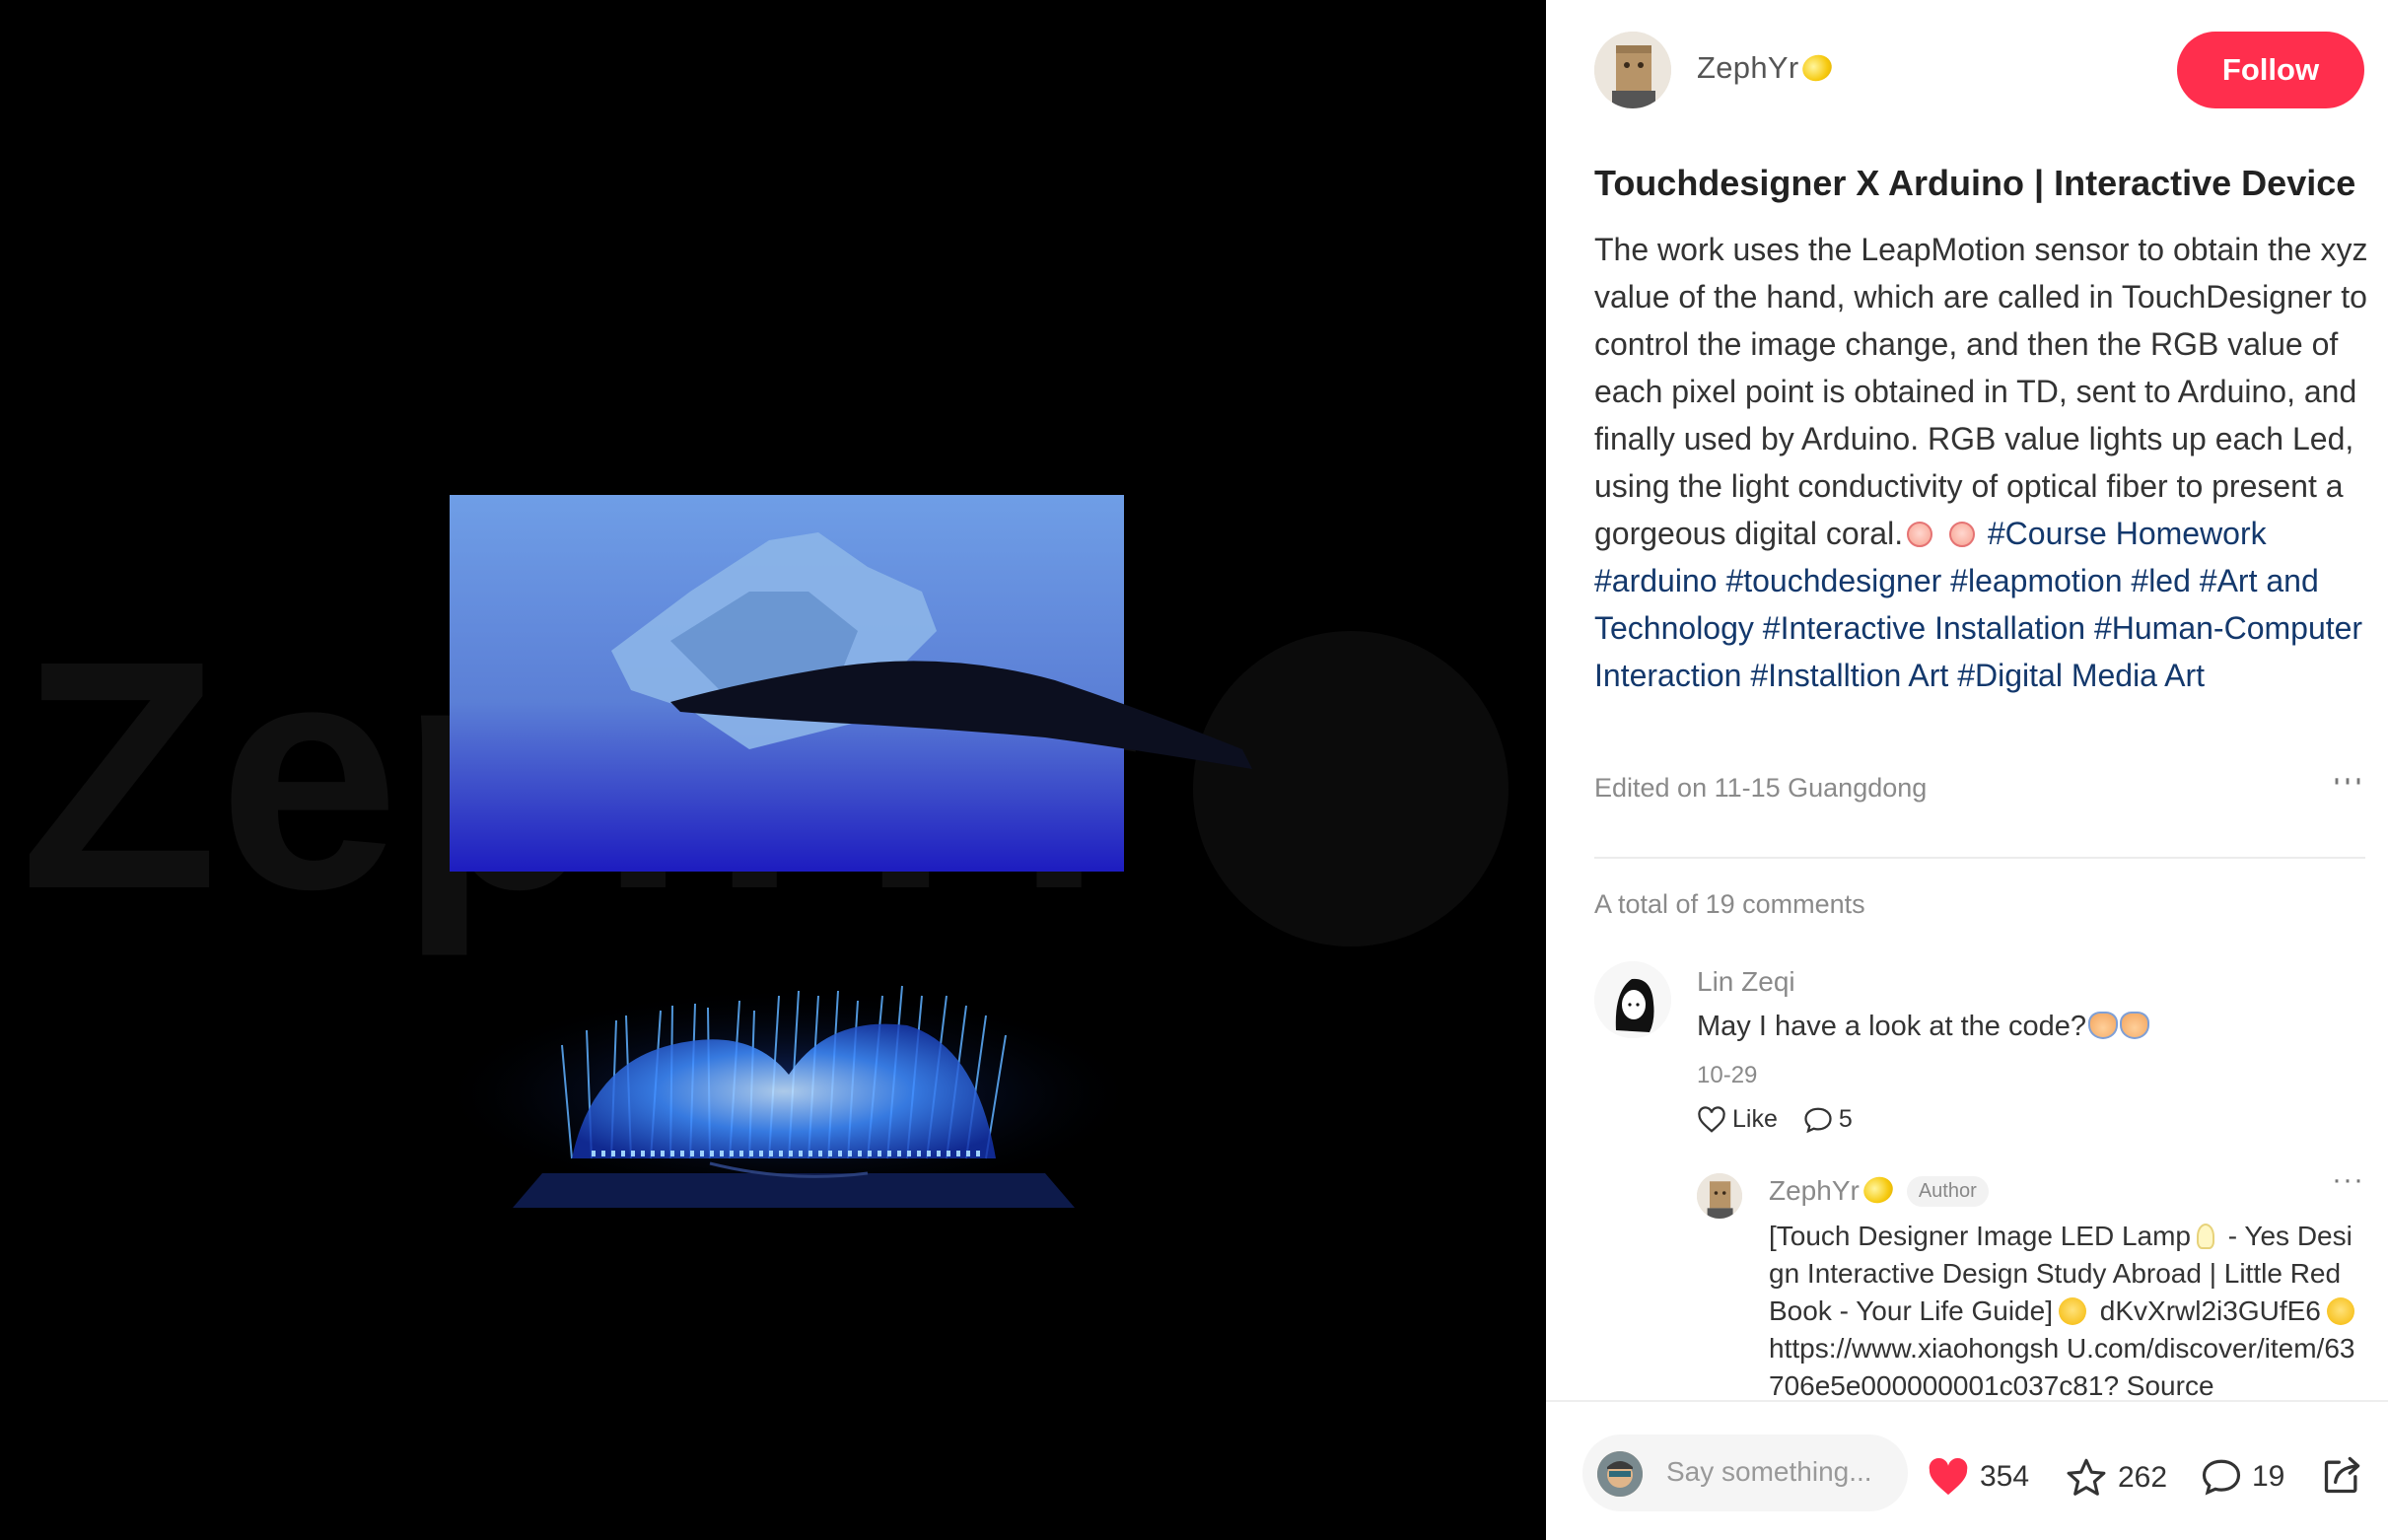 The width and height of the screenshot is (2388, 1540). What do you see at coordinates (1924, 628) in the screenshot?
I see `hashtag-link: #Interactive Installation` at bounding box center [1924, 628].